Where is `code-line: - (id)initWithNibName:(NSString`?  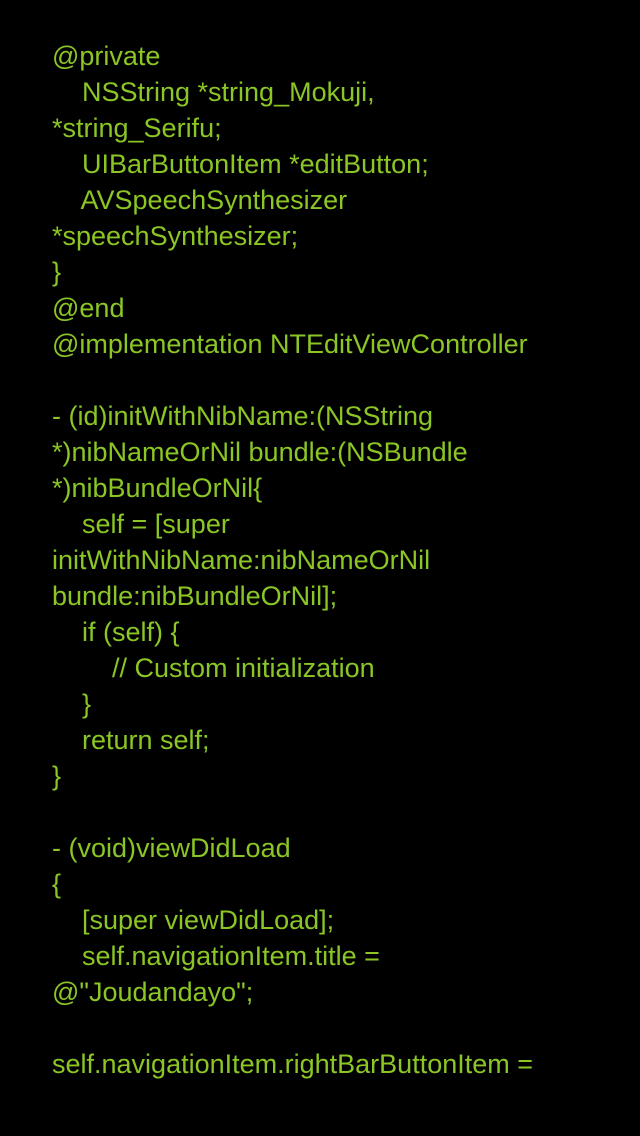 code-line: - (id)initWithNibName:(NSString is located at coordinates (243, 416).